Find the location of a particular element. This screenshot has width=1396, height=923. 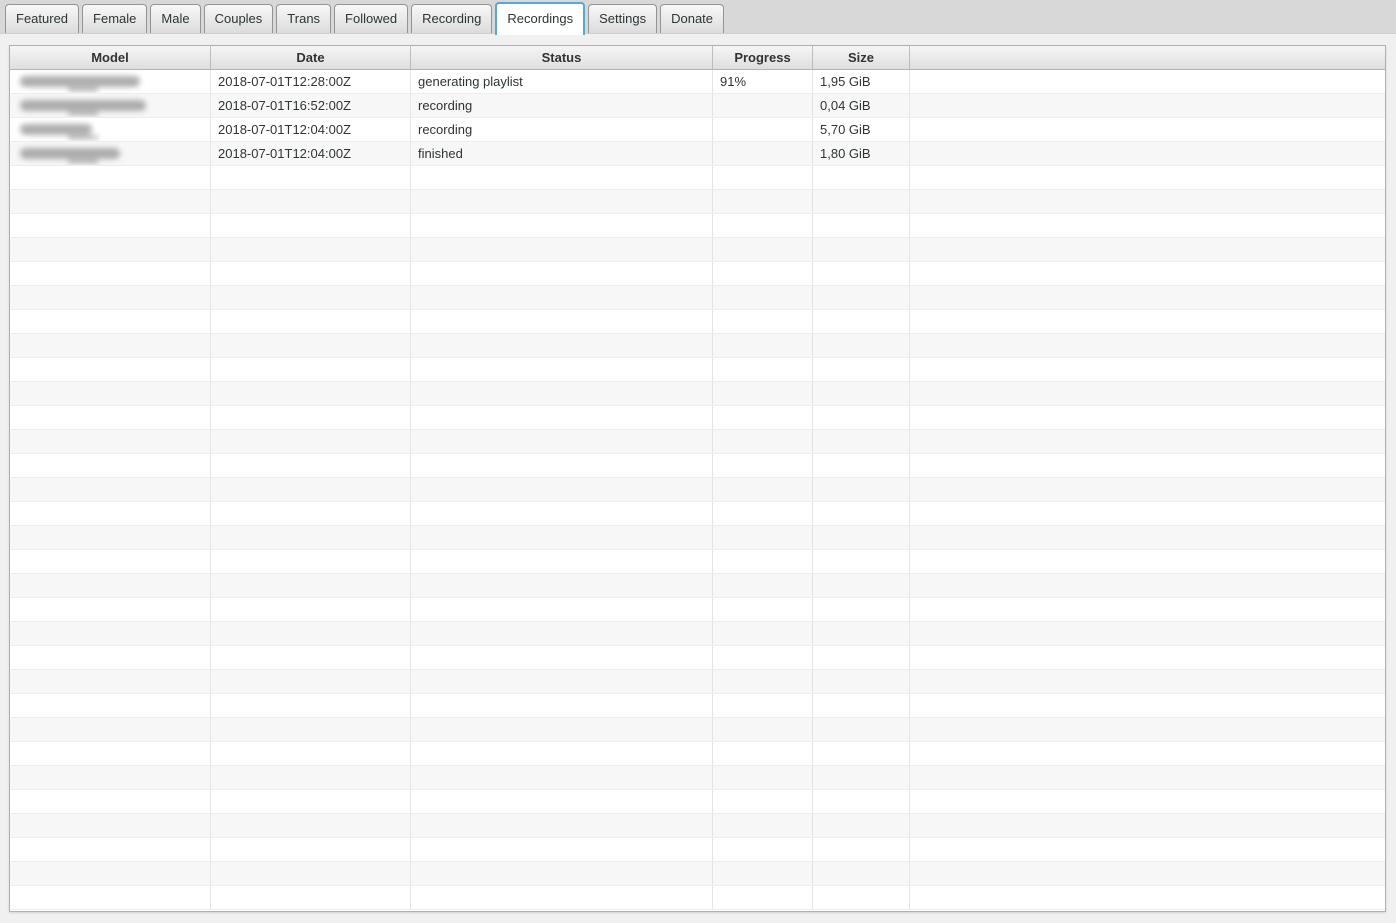

tab-trans: Trans is located at coordinates (304, 18).